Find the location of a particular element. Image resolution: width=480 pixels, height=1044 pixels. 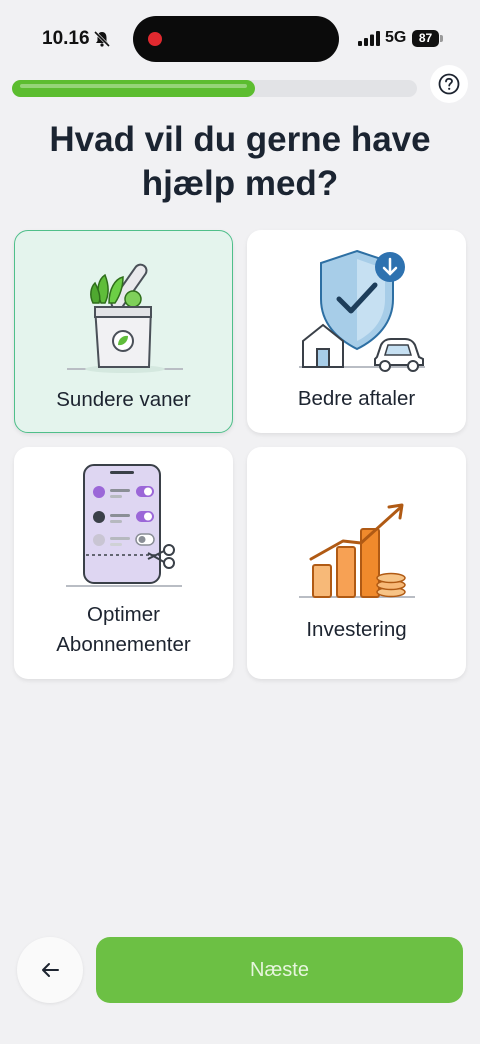

progress-bar is located at coordinates (214, 88).